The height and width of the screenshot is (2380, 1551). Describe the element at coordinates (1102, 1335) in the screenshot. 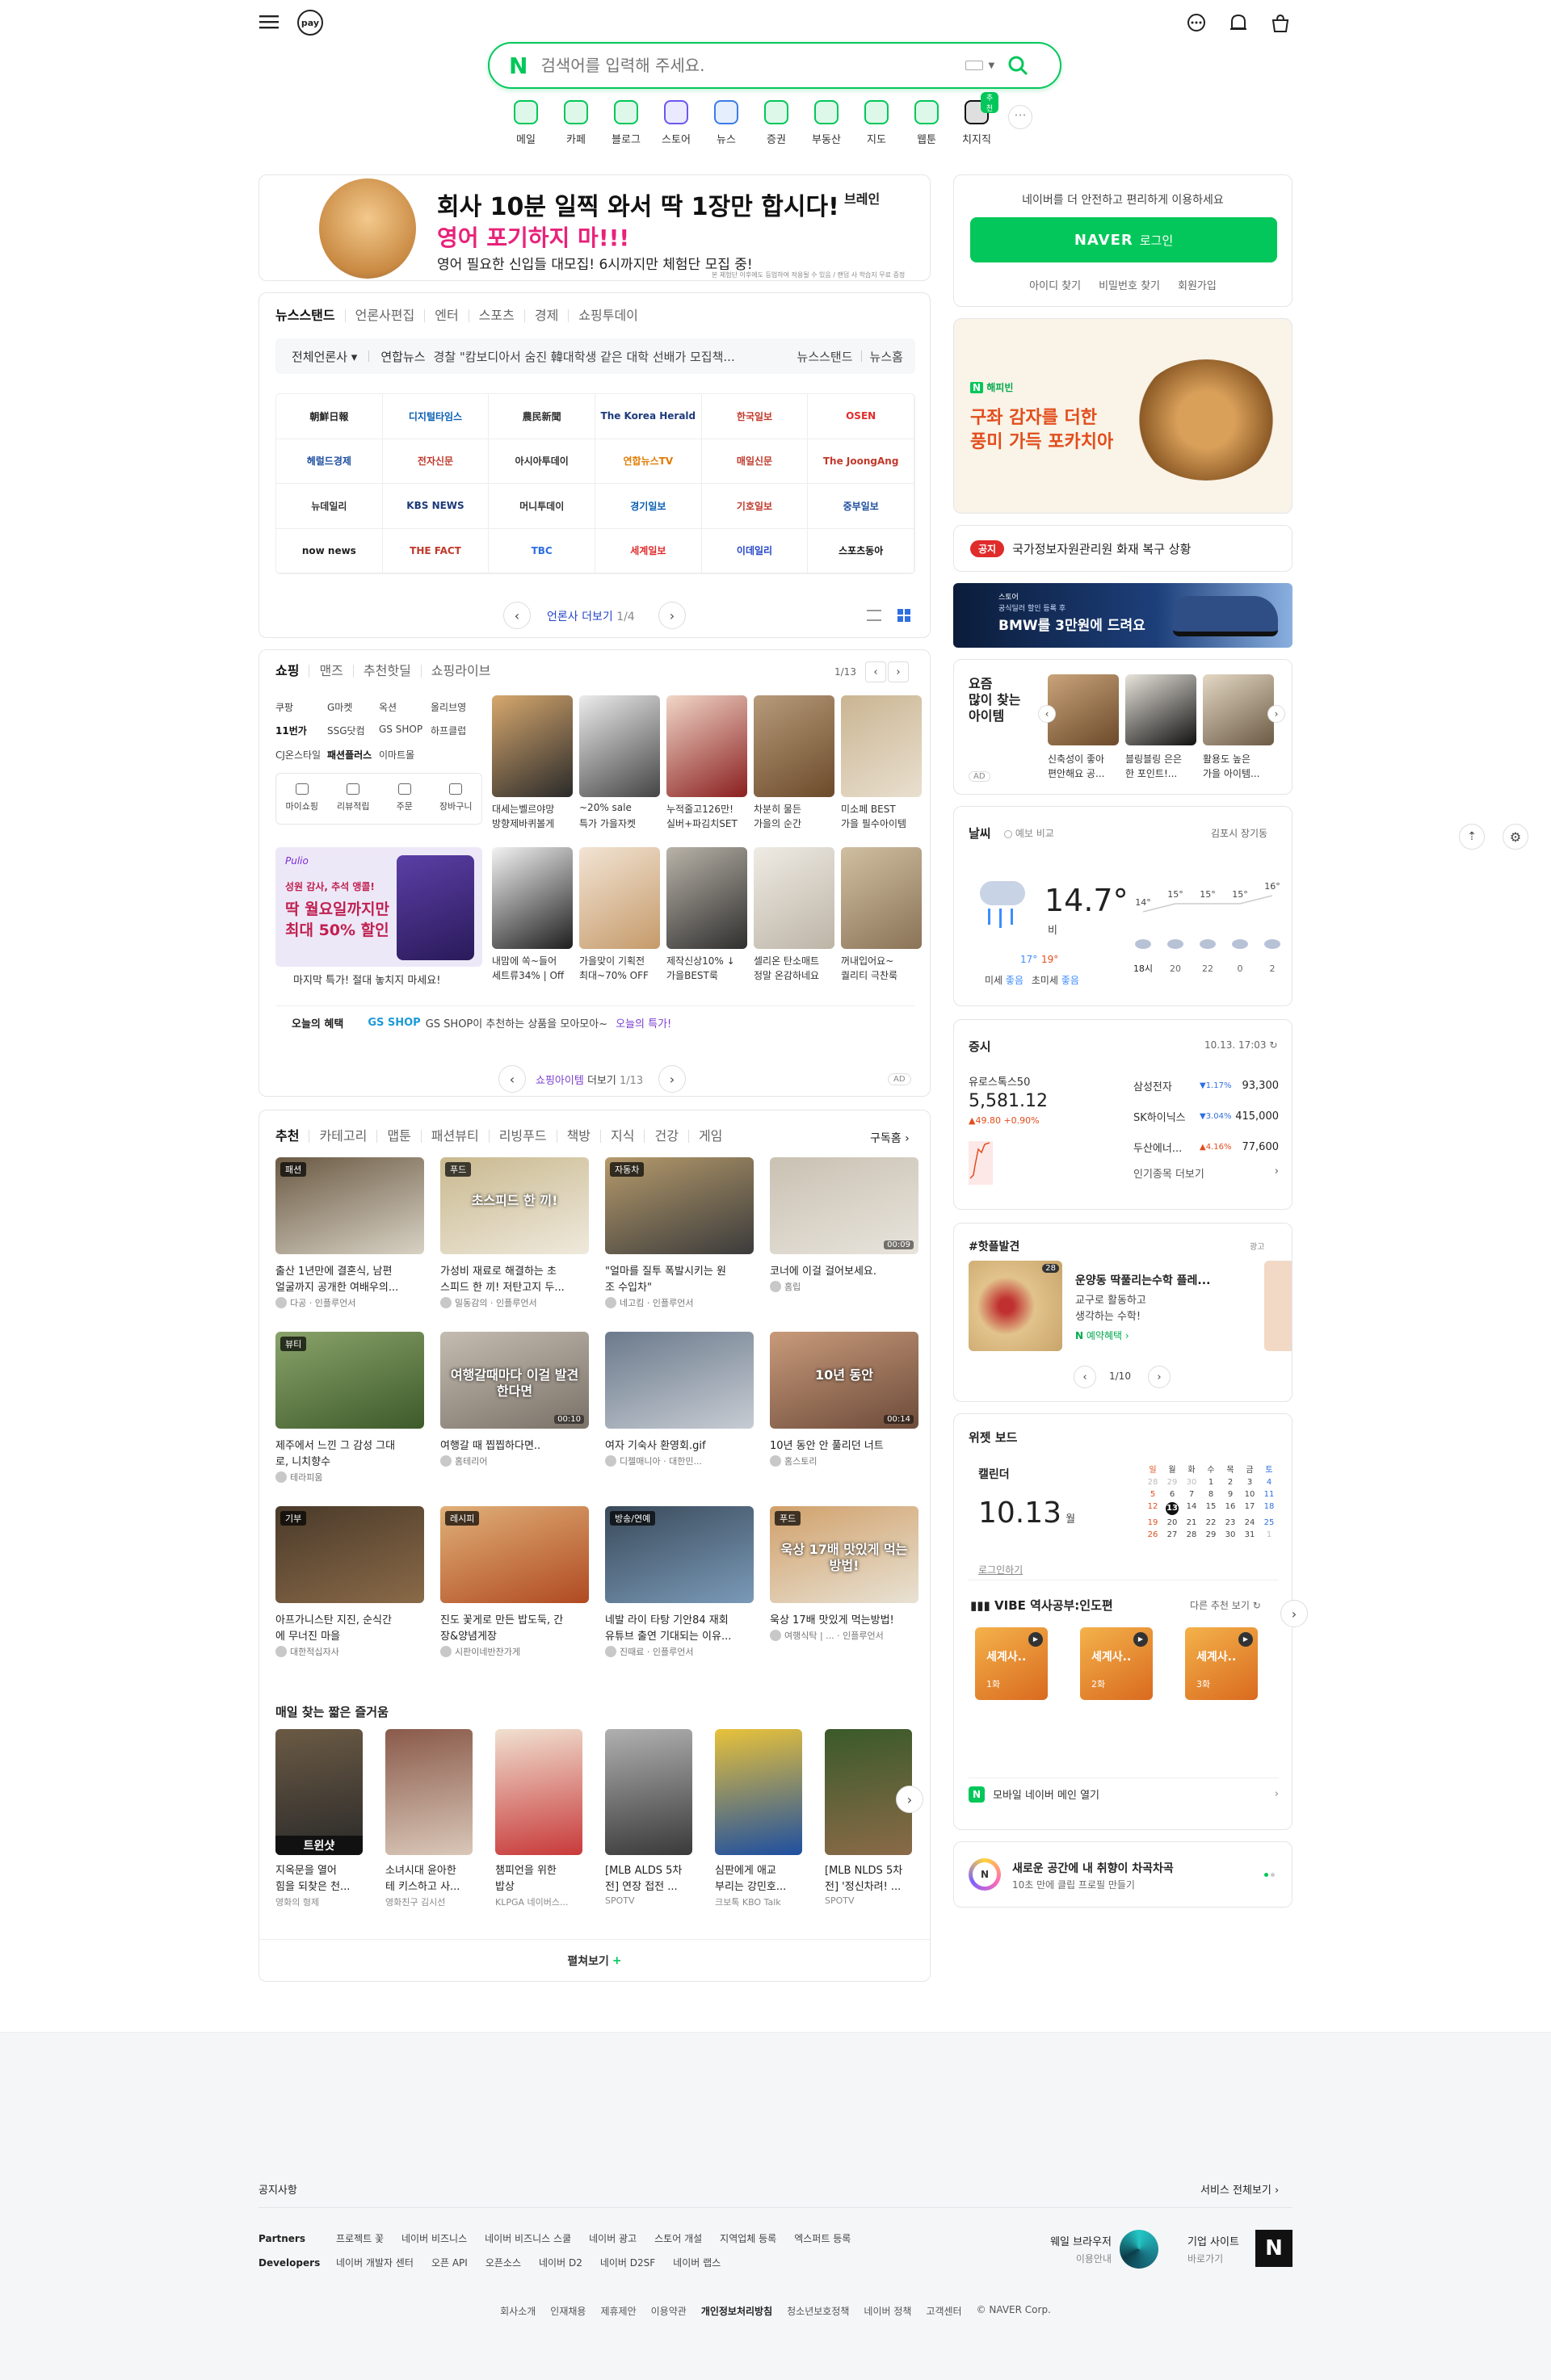

I see `hotplace-cta: N 예약혜택 ›` at that location.